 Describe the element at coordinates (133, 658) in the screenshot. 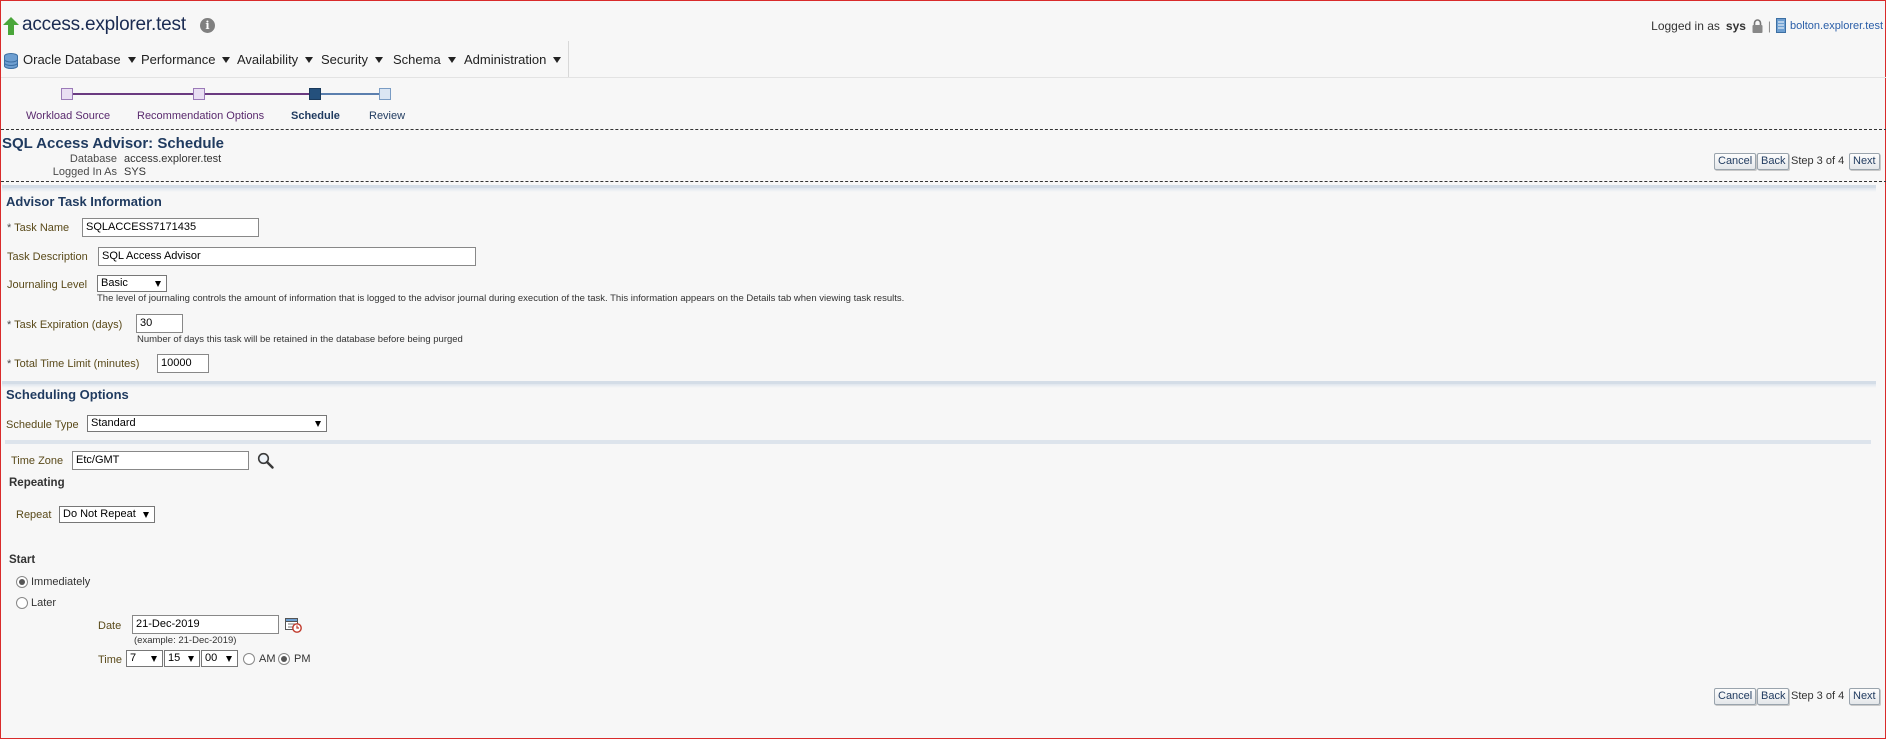

I see `hour-value: 7` at that location.